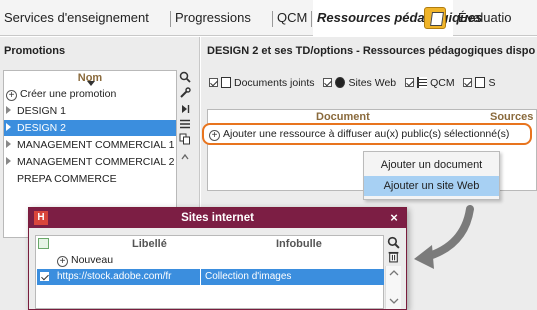  I want to click on app-logo-icon: H, so click(41, 218).